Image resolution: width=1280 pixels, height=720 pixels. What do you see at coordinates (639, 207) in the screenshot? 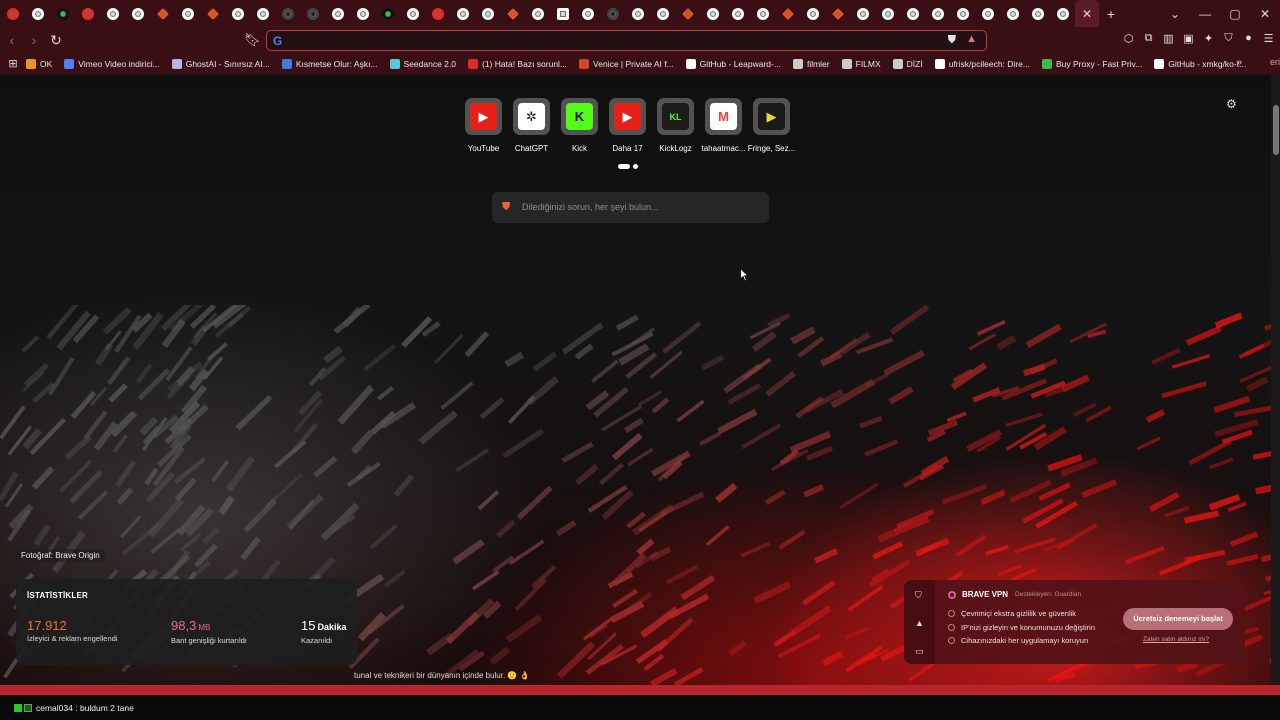
I see `ntp-search-input` at bounding box center [639, 207].